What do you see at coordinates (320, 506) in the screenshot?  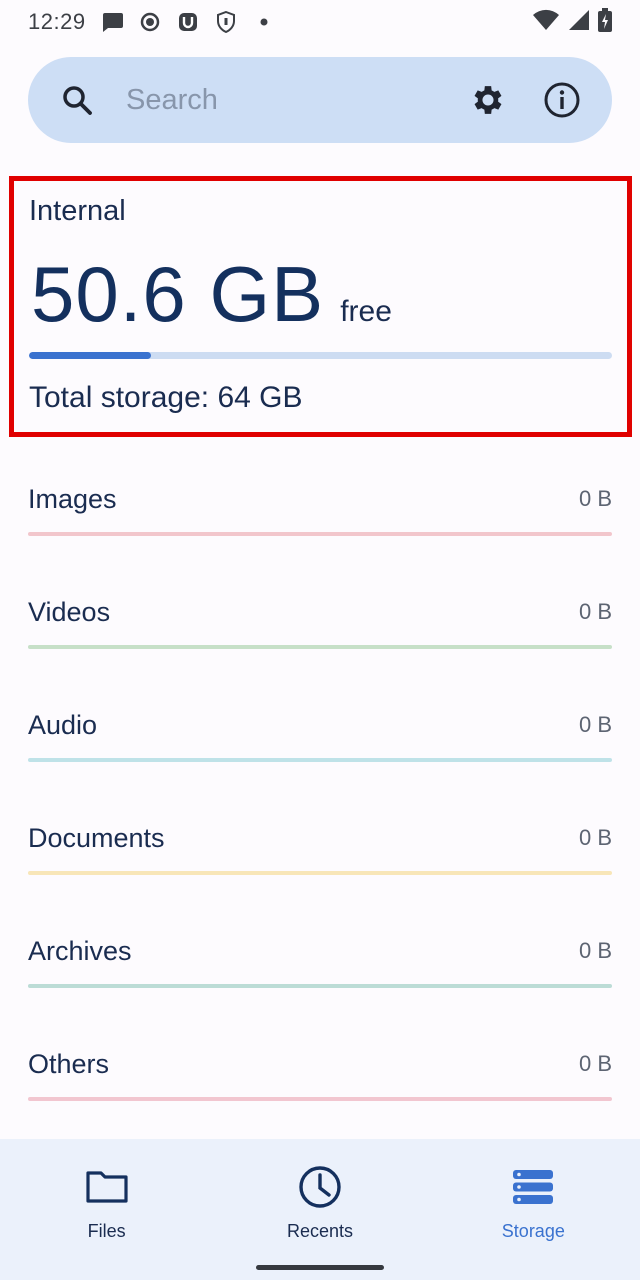 I see `category-item-images: Images 0 B` at bounding box center [320, 506].